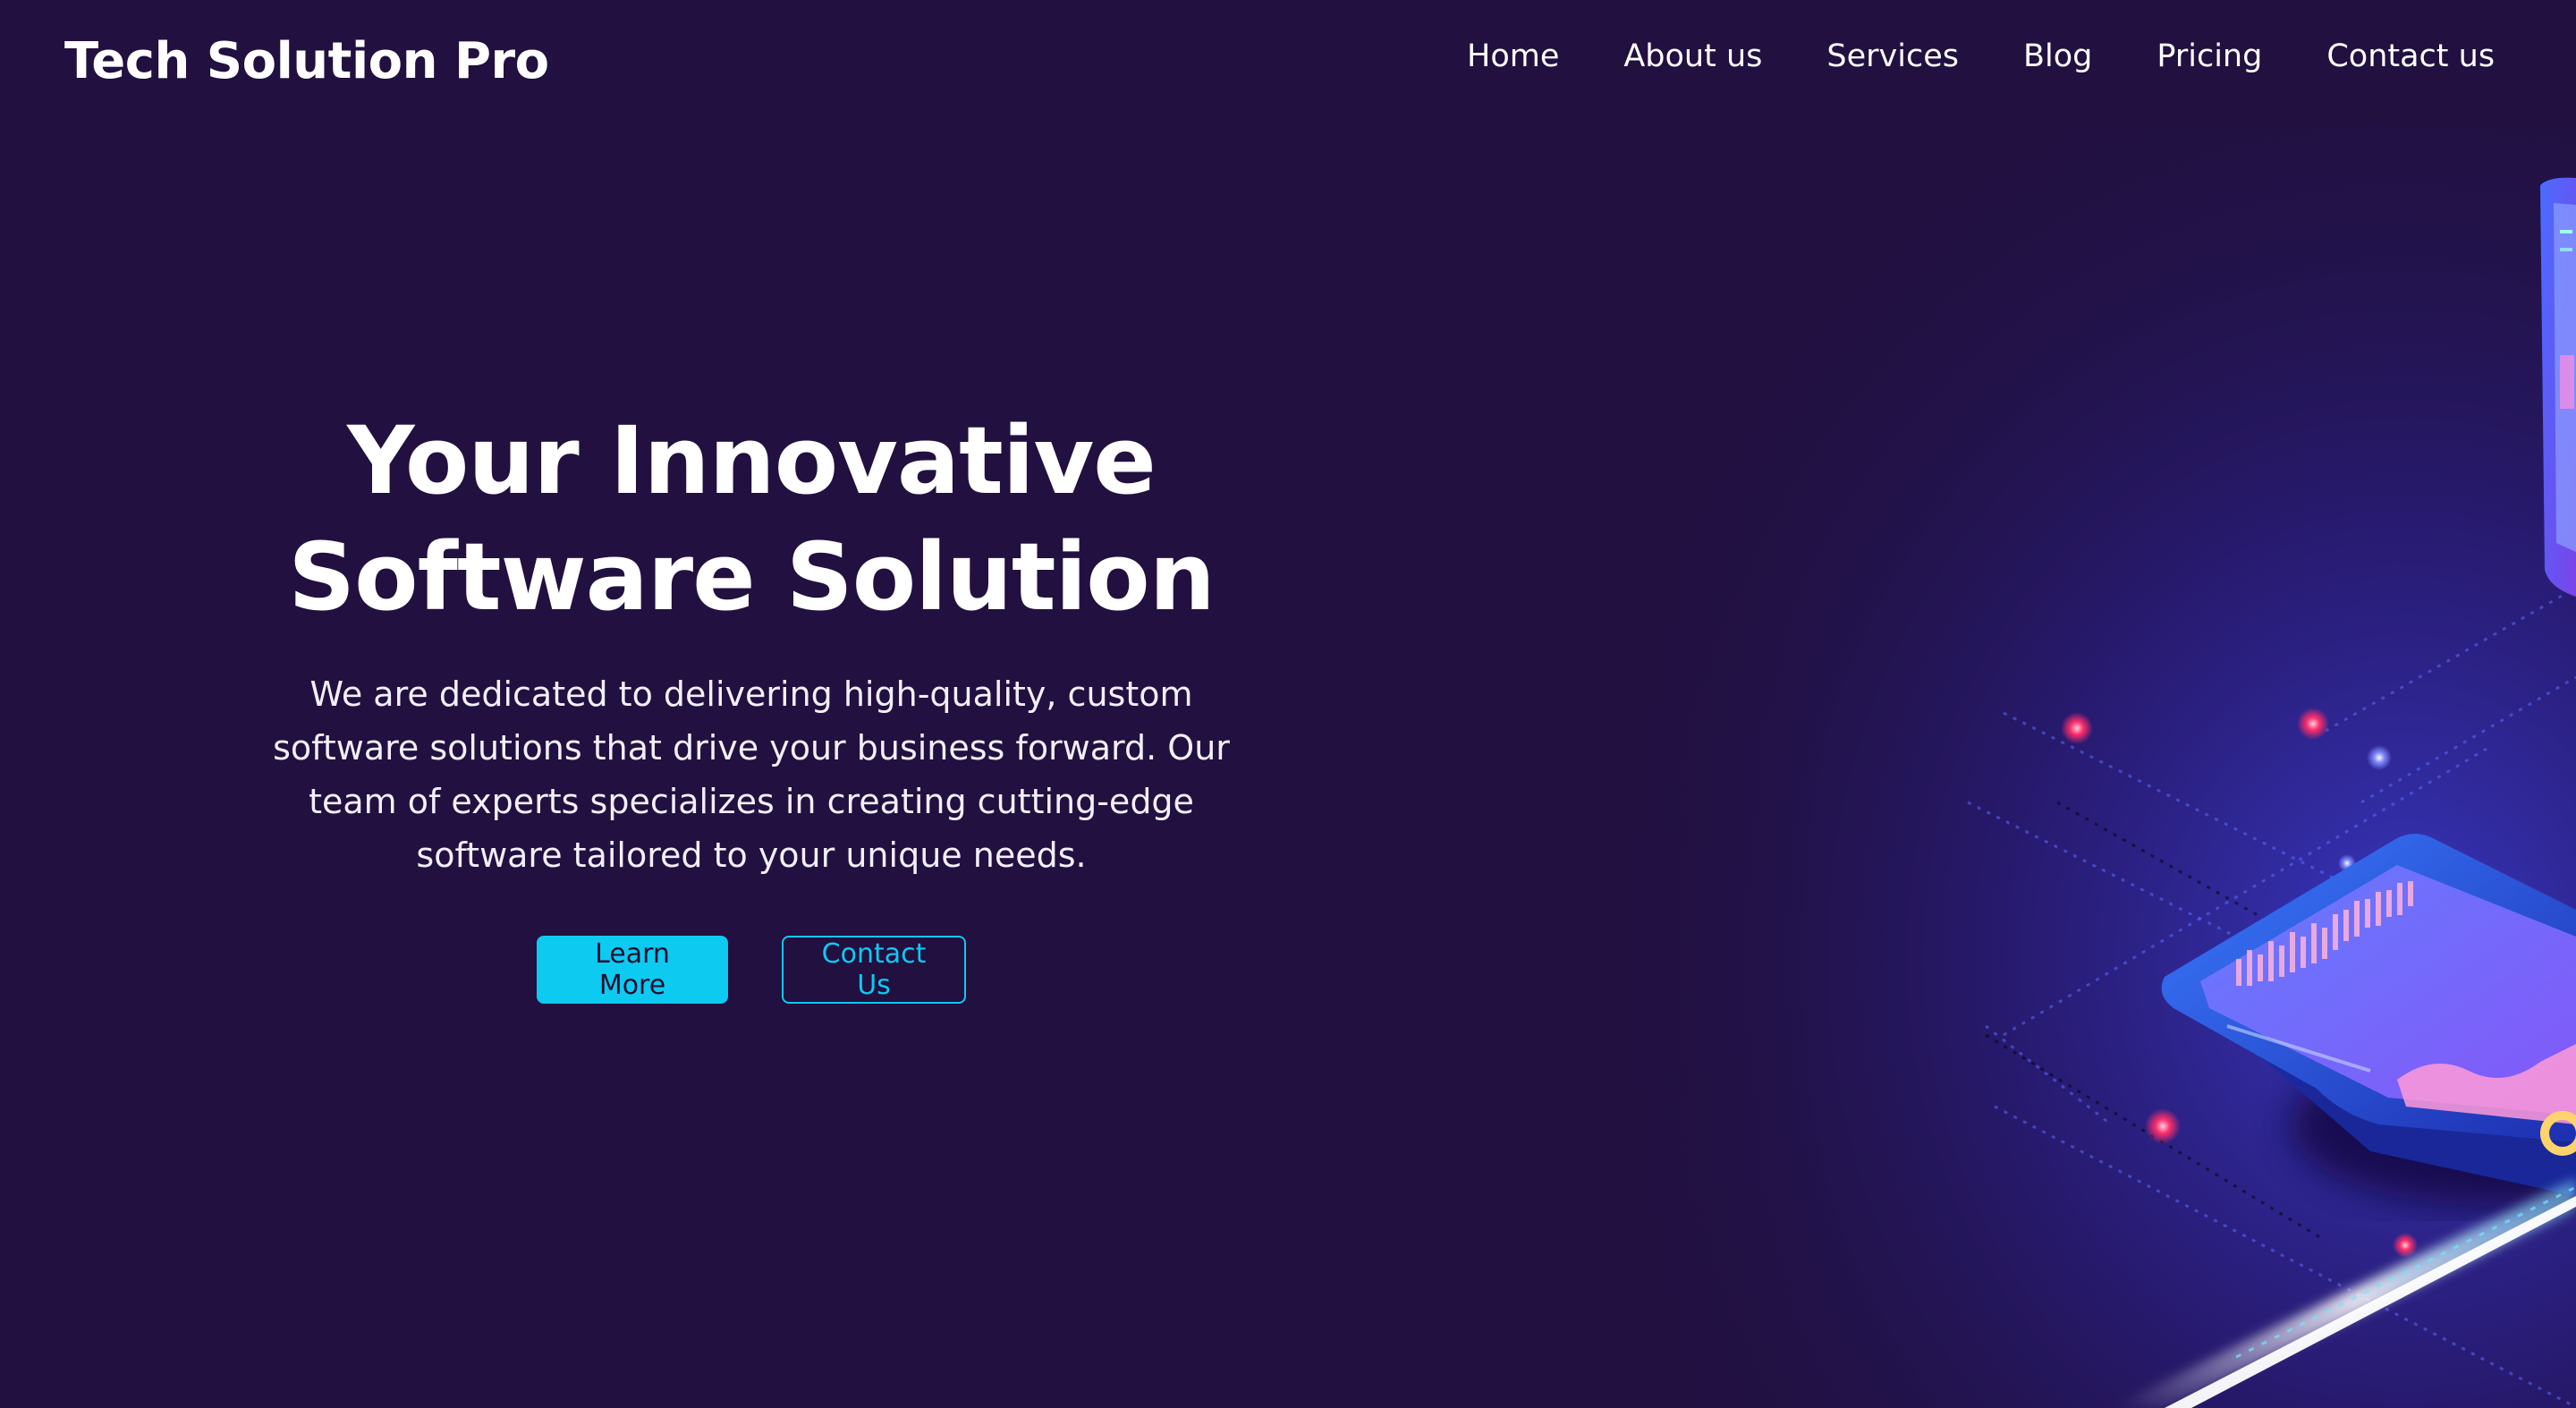 The height and width of the screenshot is (1408, 2576). What do you see at coordinates (306, 61) in the screenshot?
I see `brand-logo: Tech Solution Pro` at bounding box center [306, 61].